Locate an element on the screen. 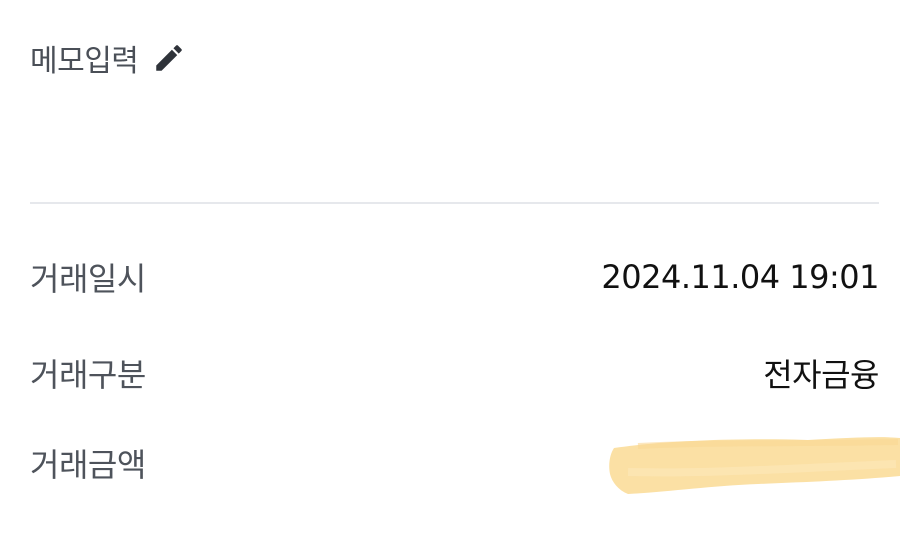 This screenshot has width=900, height=534. transaction-datetime-row: 거래일시 2024.11.04 19:01 is located at coordinates (454, 277).